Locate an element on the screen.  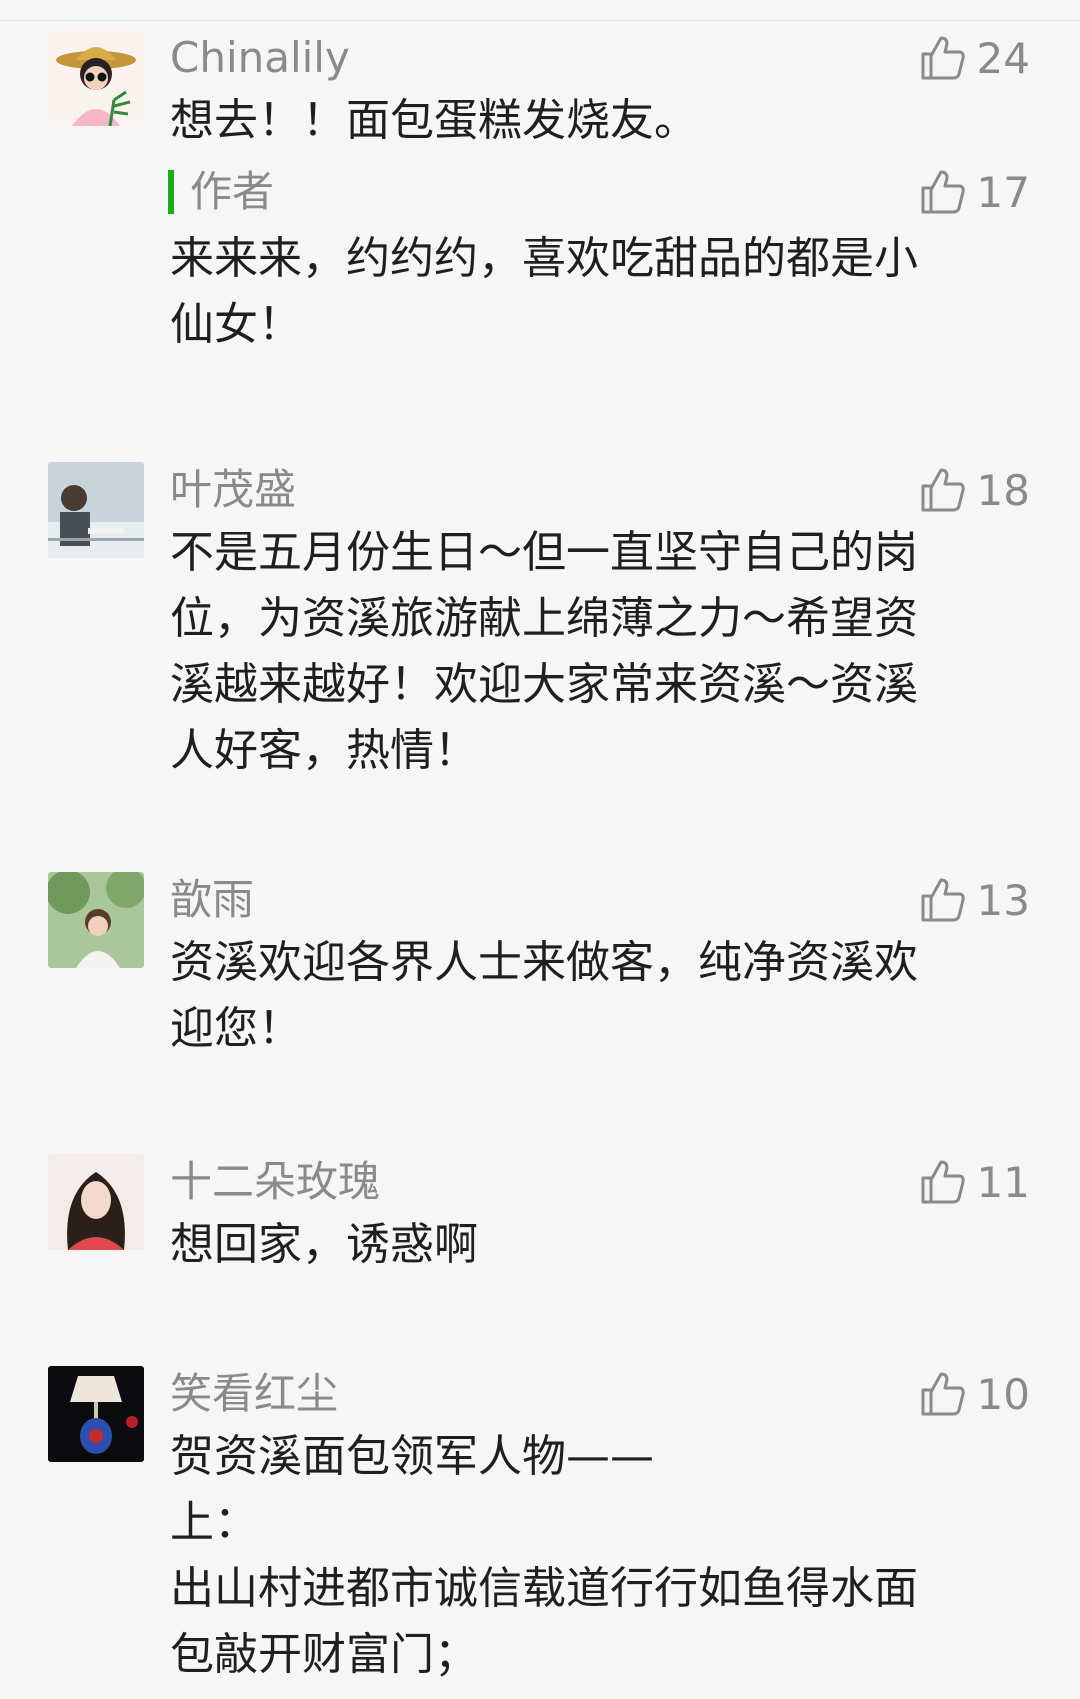
like-count: 10 is located at coordinates (1003, 1394).